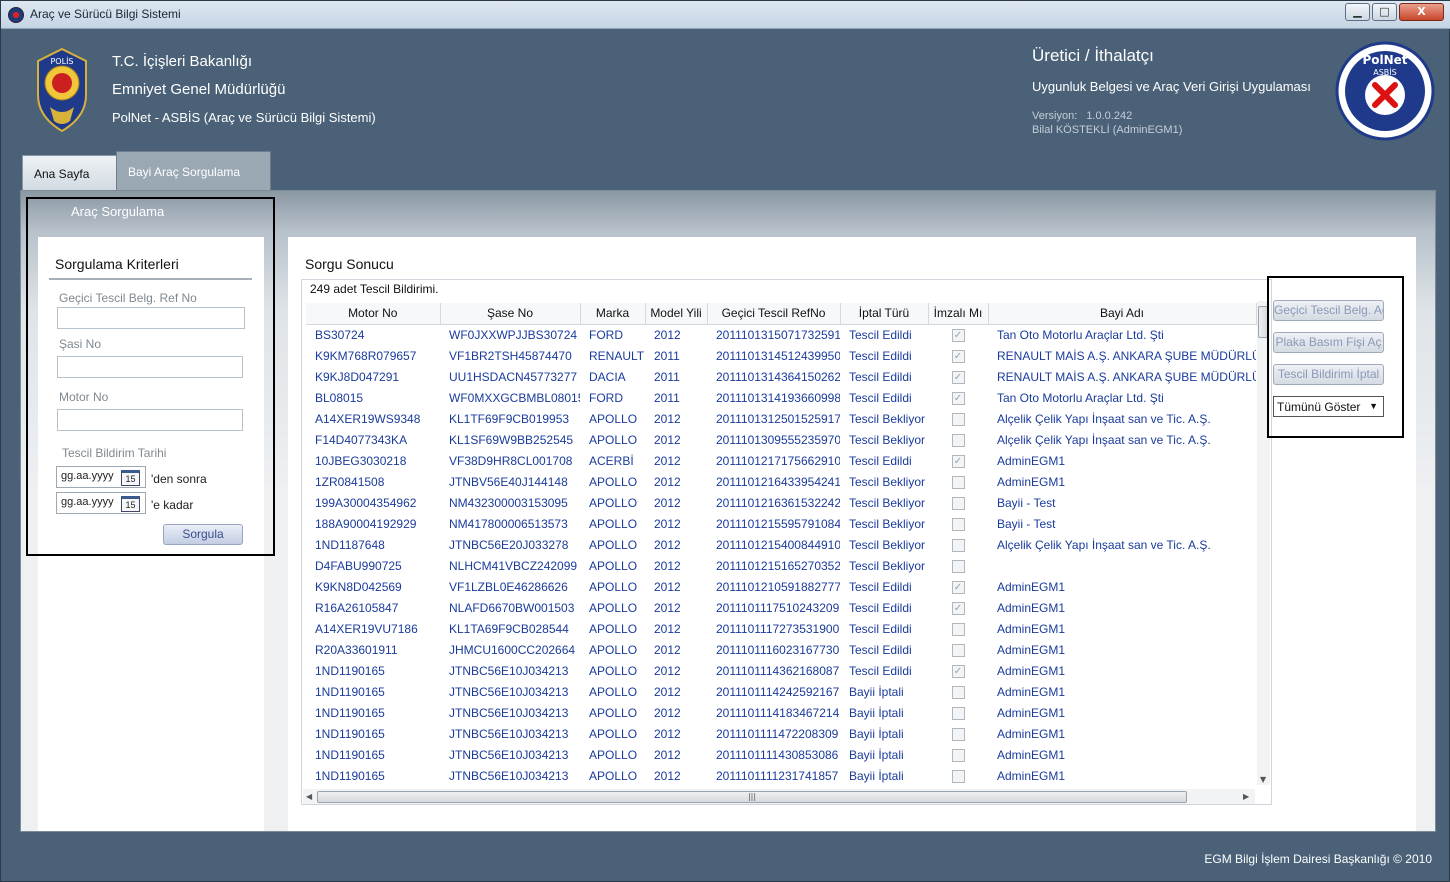 Image resolution: width=1450 pixels, height=882 pixels. Describe the element at coordinates (752, 797) in the screenshot. I see `horizontal-scroll-thumb: |||` at that location.